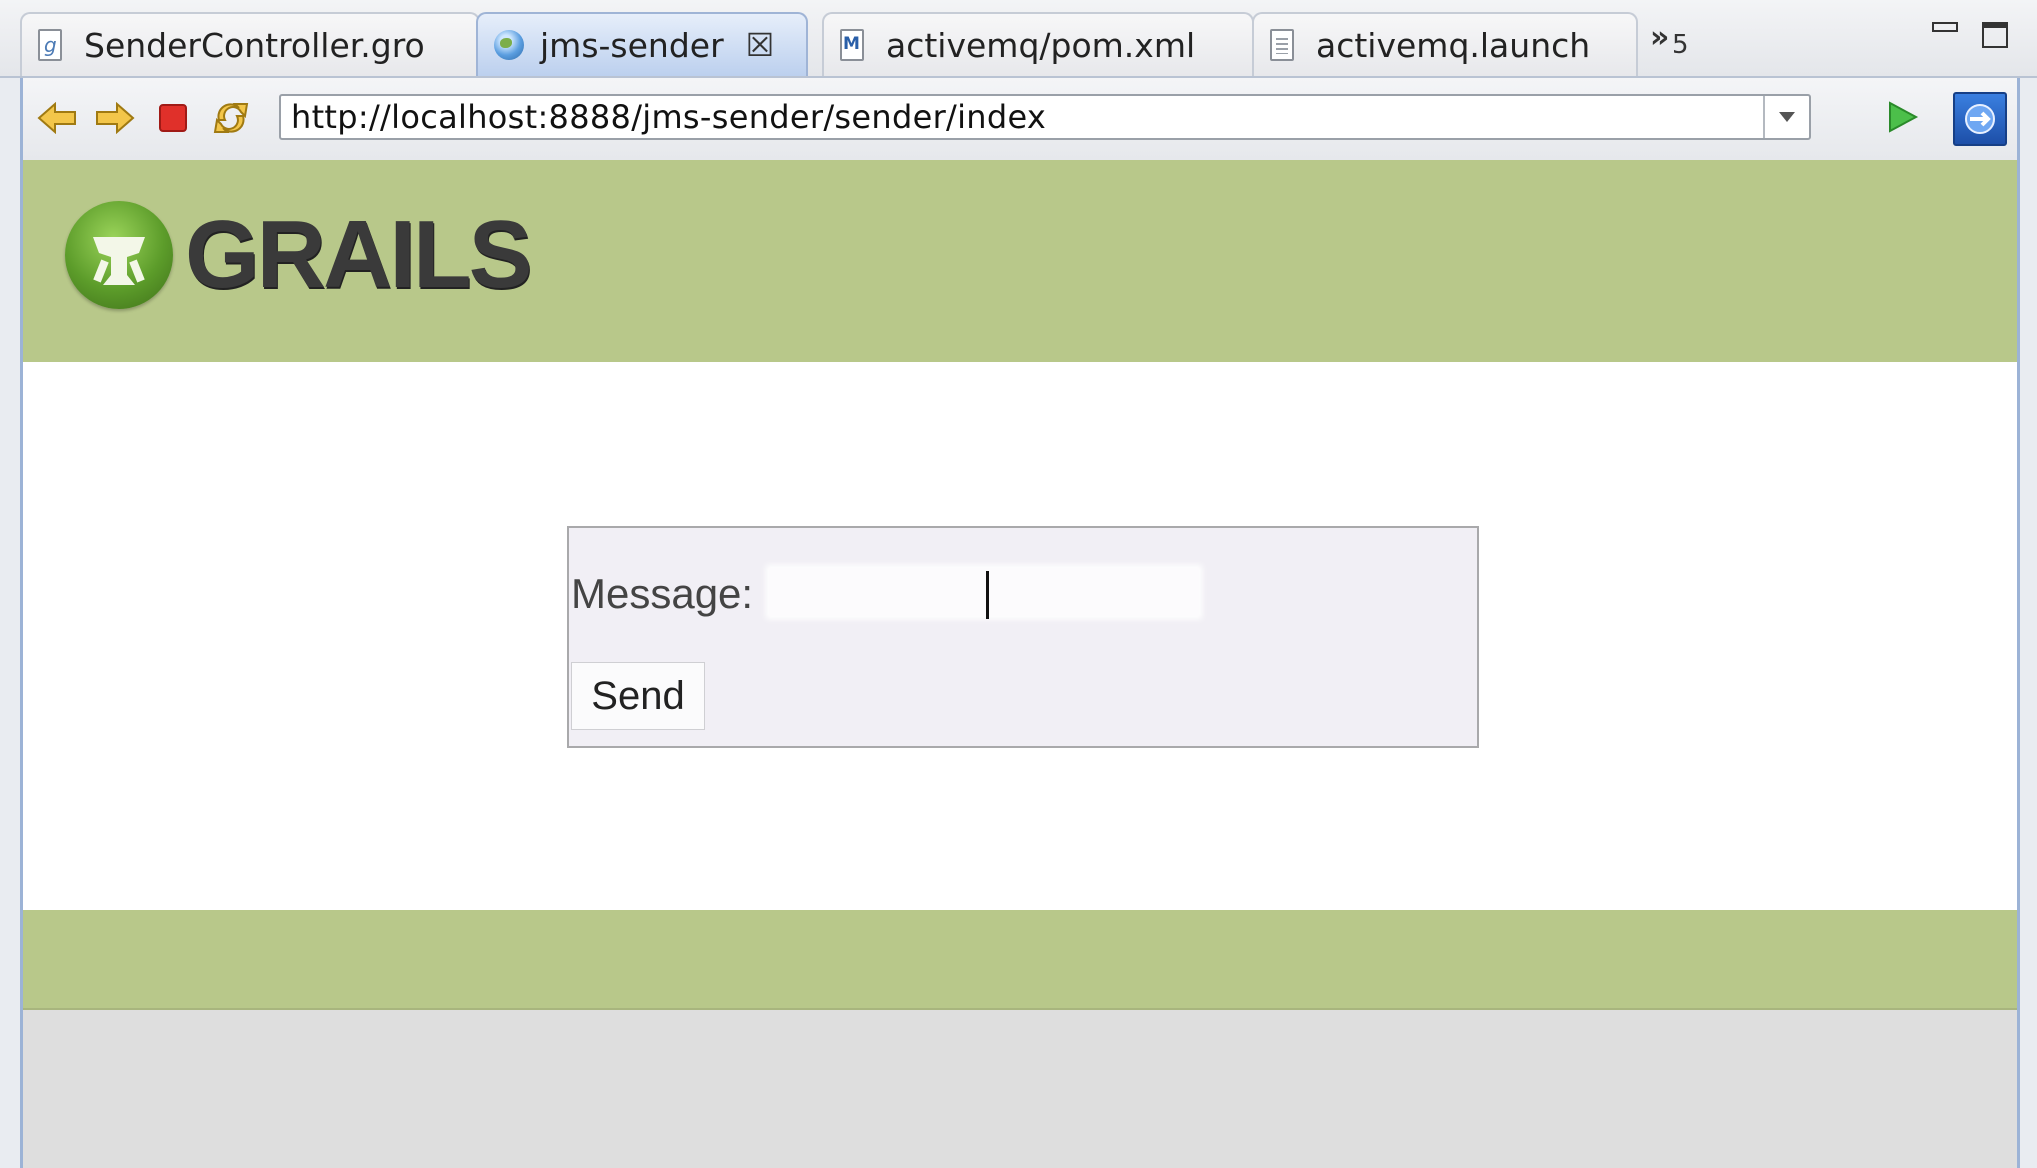 The height and width of the screenshot is (1168, 2037). What do you see at coordinates (1786, 117) in the screenshot?
I see `chevron-down-icon` at bounding box center [1786, 117].